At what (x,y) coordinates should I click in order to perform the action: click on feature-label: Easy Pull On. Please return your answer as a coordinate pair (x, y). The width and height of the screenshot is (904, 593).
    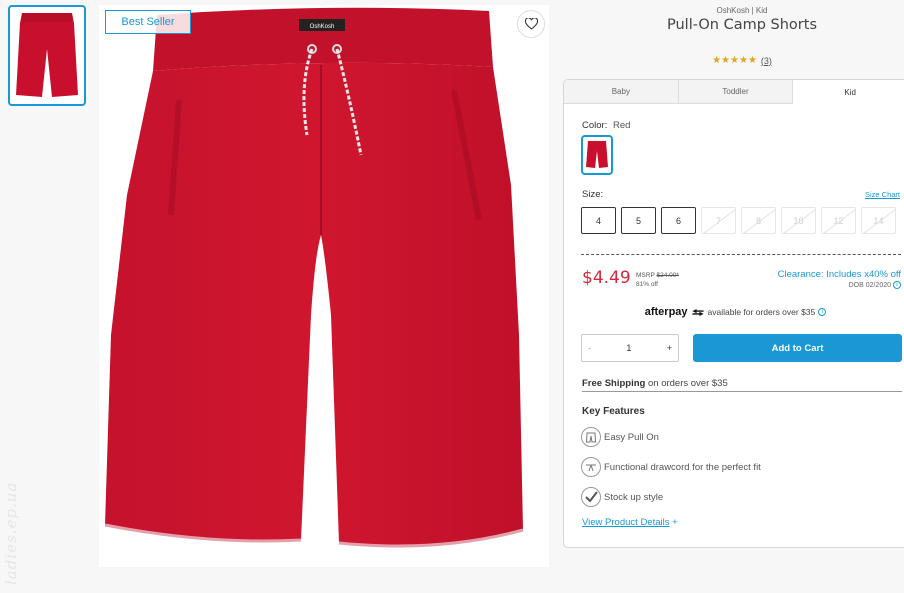
    Looking at the image, I should click on (631, 437).